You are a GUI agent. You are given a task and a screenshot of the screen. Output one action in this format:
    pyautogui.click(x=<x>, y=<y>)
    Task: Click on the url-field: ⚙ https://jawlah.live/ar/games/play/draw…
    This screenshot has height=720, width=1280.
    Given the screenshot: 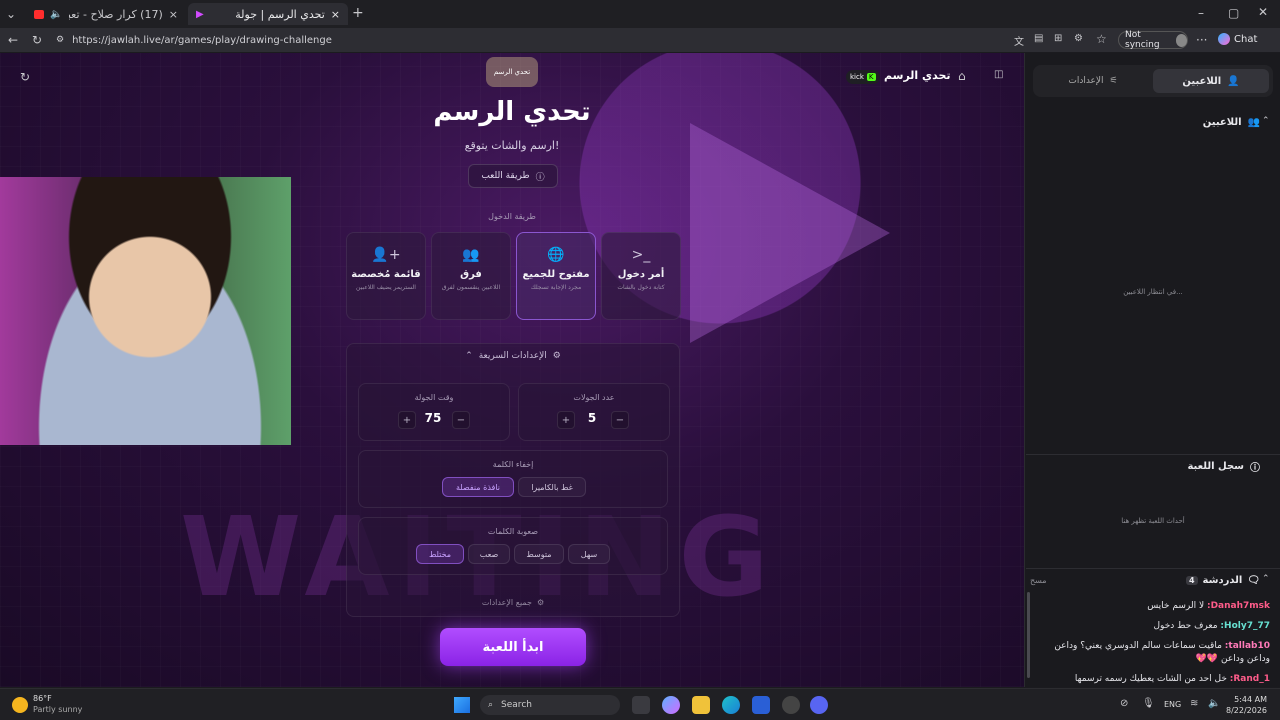 What is the action you would take?
    pyautogui.click(x=532, y=40)
    